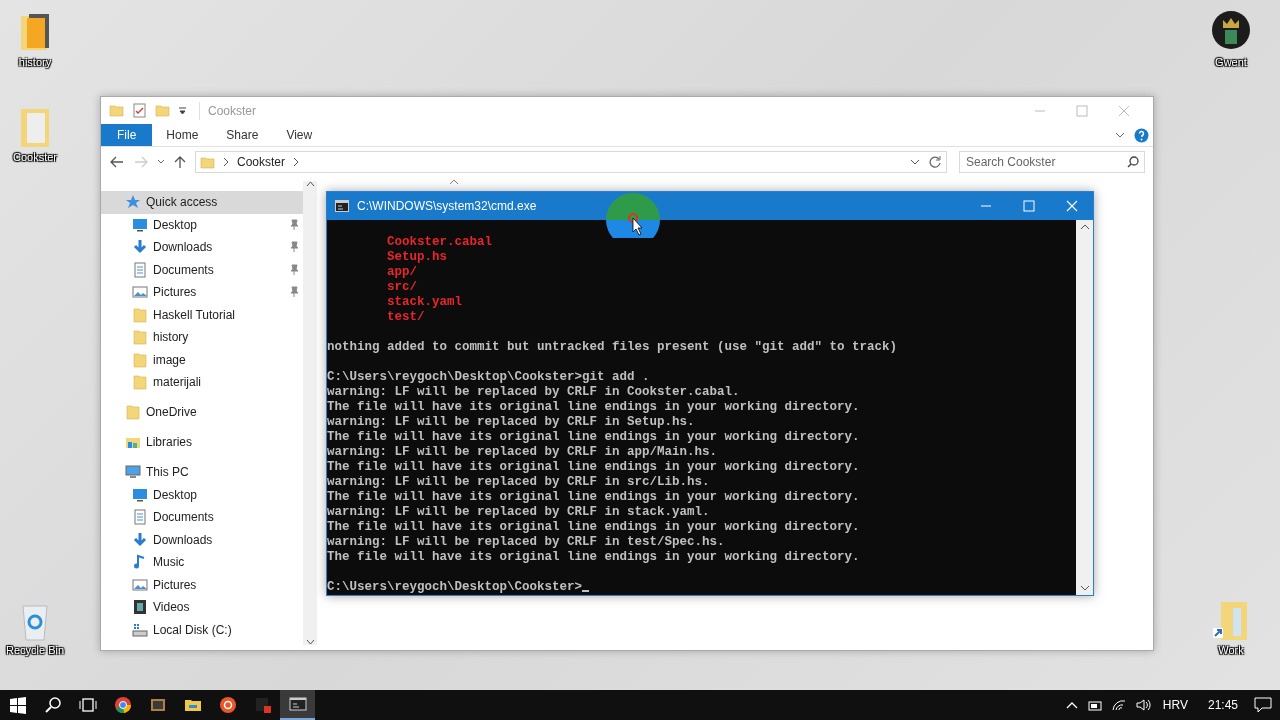  I want to click on ribbon-tab: File, so click(127, 135).